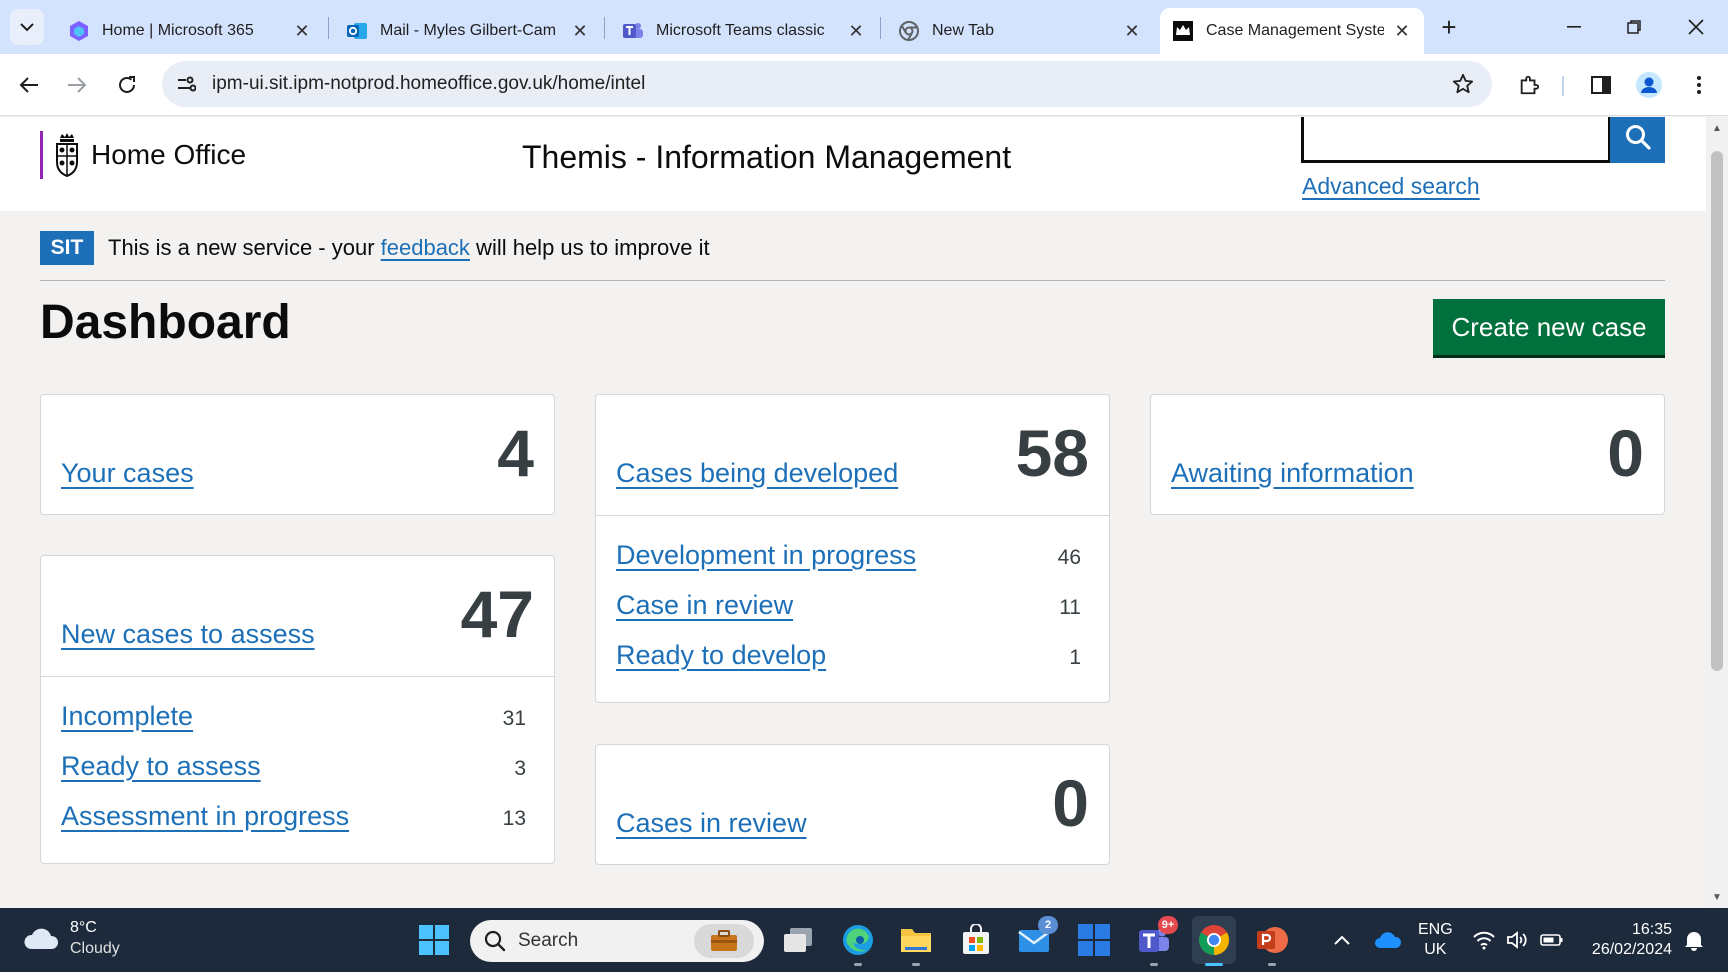 The width and height of the screenshot is (1728, 972). Describe the element at coordinates (852, 804) in the screenshot. I see `card-cases-in-review: Cases in review 0` at that location.